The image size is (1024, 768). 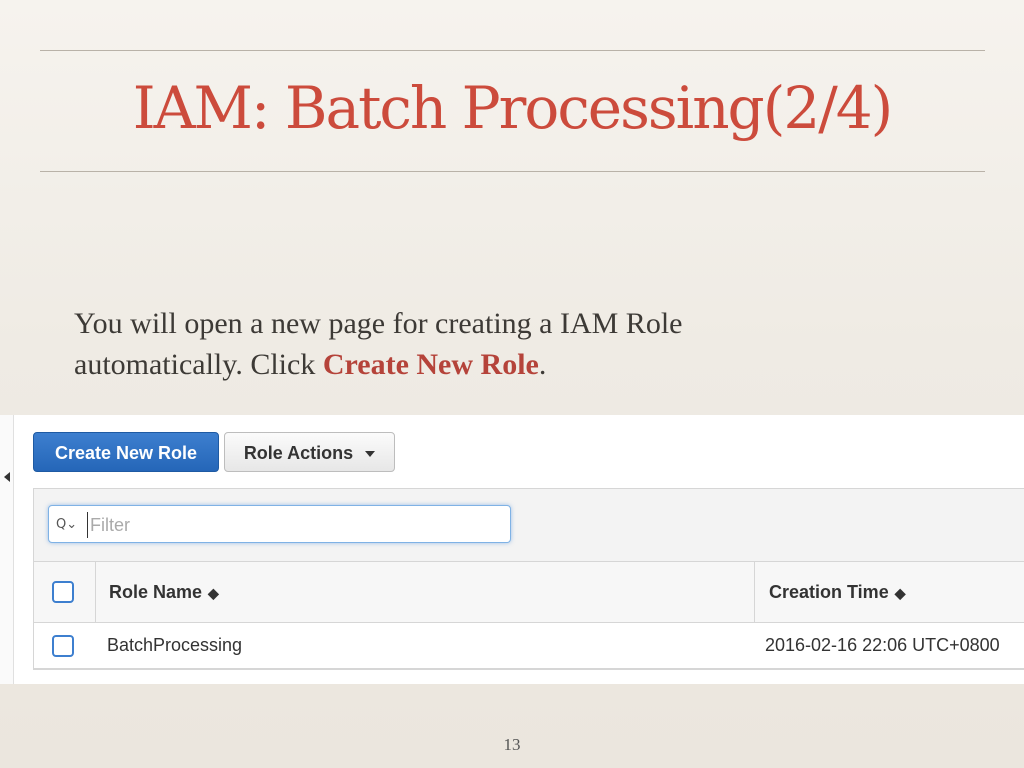 What do you see at coordinates (198, 364) in the screenshot?
I see `body-line-2-prefix: automatically. Click` at bounding box center [198, 364].